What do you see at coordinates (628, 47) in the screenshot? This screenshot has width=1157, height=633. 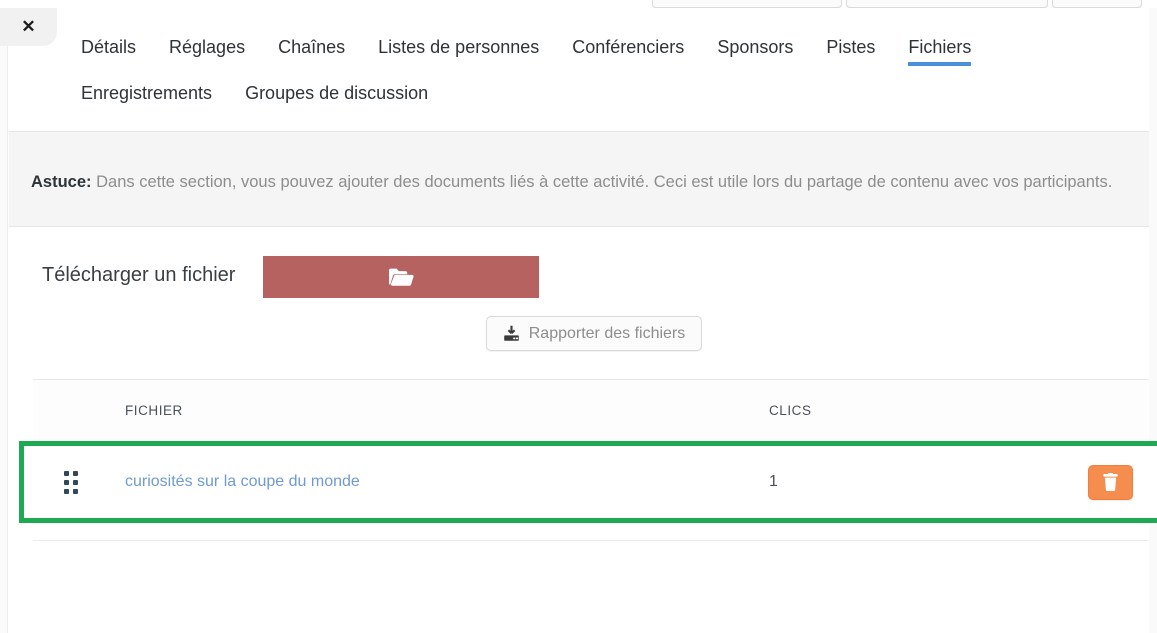 I see `tab-label: Conférenciers` at bounding box center [628, 47].